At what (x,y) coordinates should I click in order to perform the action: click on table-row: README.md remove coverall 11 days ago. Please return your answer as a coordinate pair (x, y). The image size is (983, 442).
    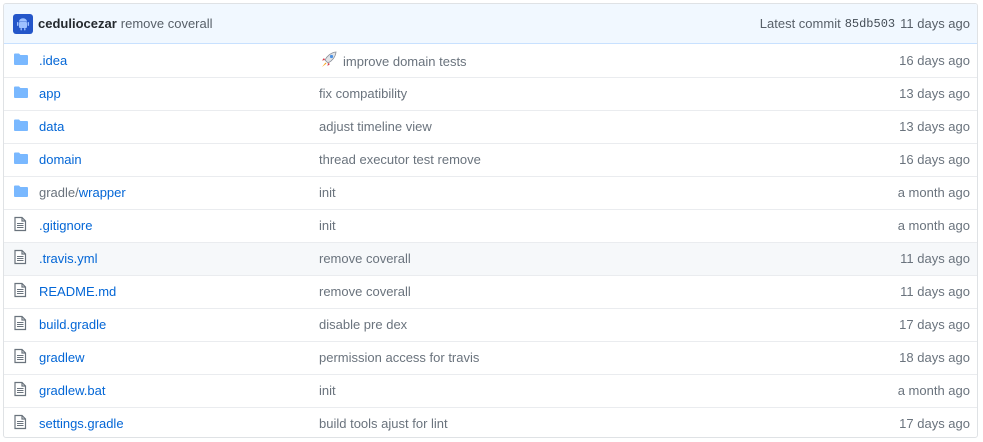
    Looking at the image, I should click on (490, 291).